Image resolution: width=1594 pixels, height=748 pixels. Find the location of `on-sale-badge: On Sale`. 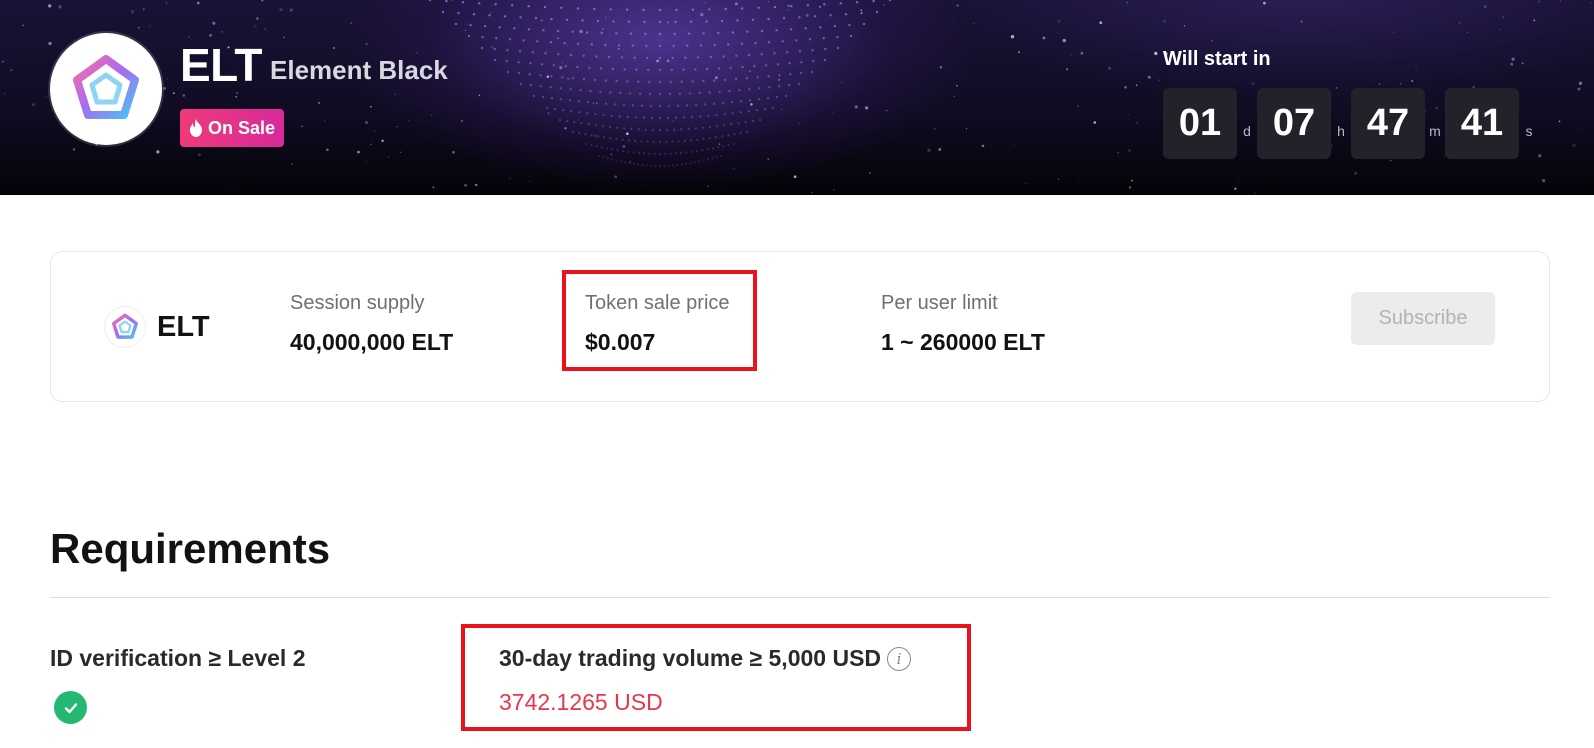

on-sale-badge: On Sale is located at coordinates (232, 128).